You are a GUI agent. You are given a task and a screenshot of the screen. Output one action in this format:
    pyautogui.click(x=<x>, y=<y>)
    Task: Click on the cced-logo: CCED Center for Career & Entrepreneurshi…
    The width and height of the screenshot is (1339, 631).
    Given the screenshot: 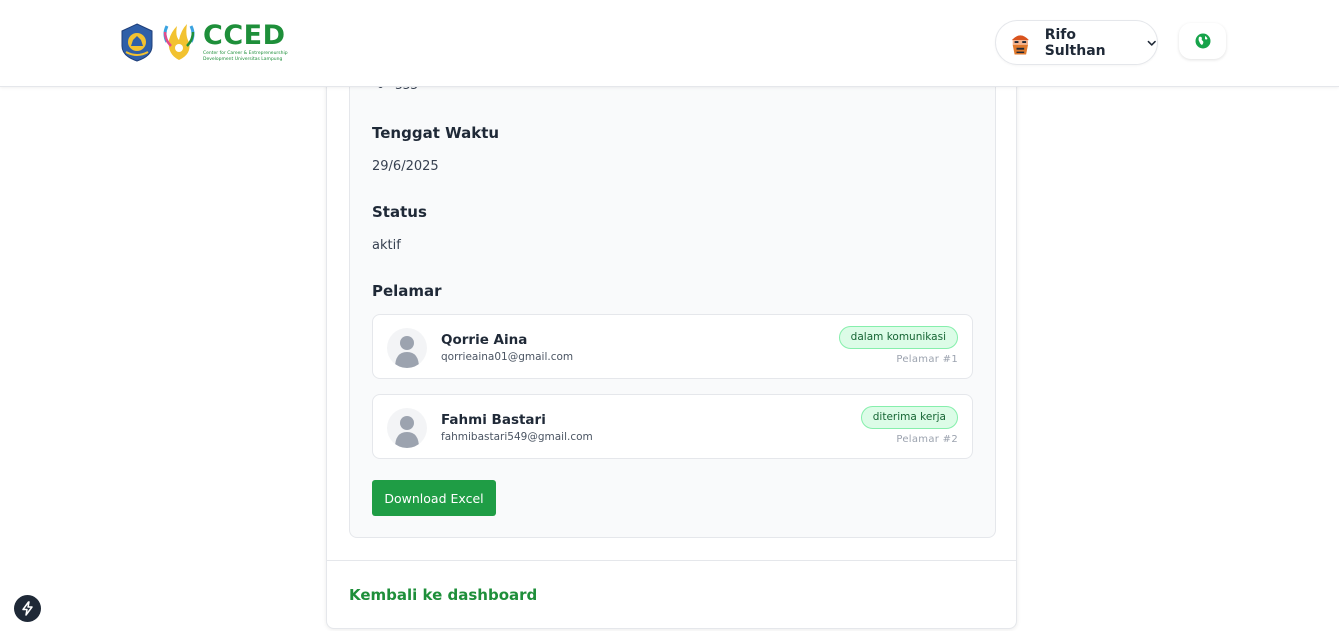 What is the action you would take?
    pyautogui.click(x=204, y=42)
    